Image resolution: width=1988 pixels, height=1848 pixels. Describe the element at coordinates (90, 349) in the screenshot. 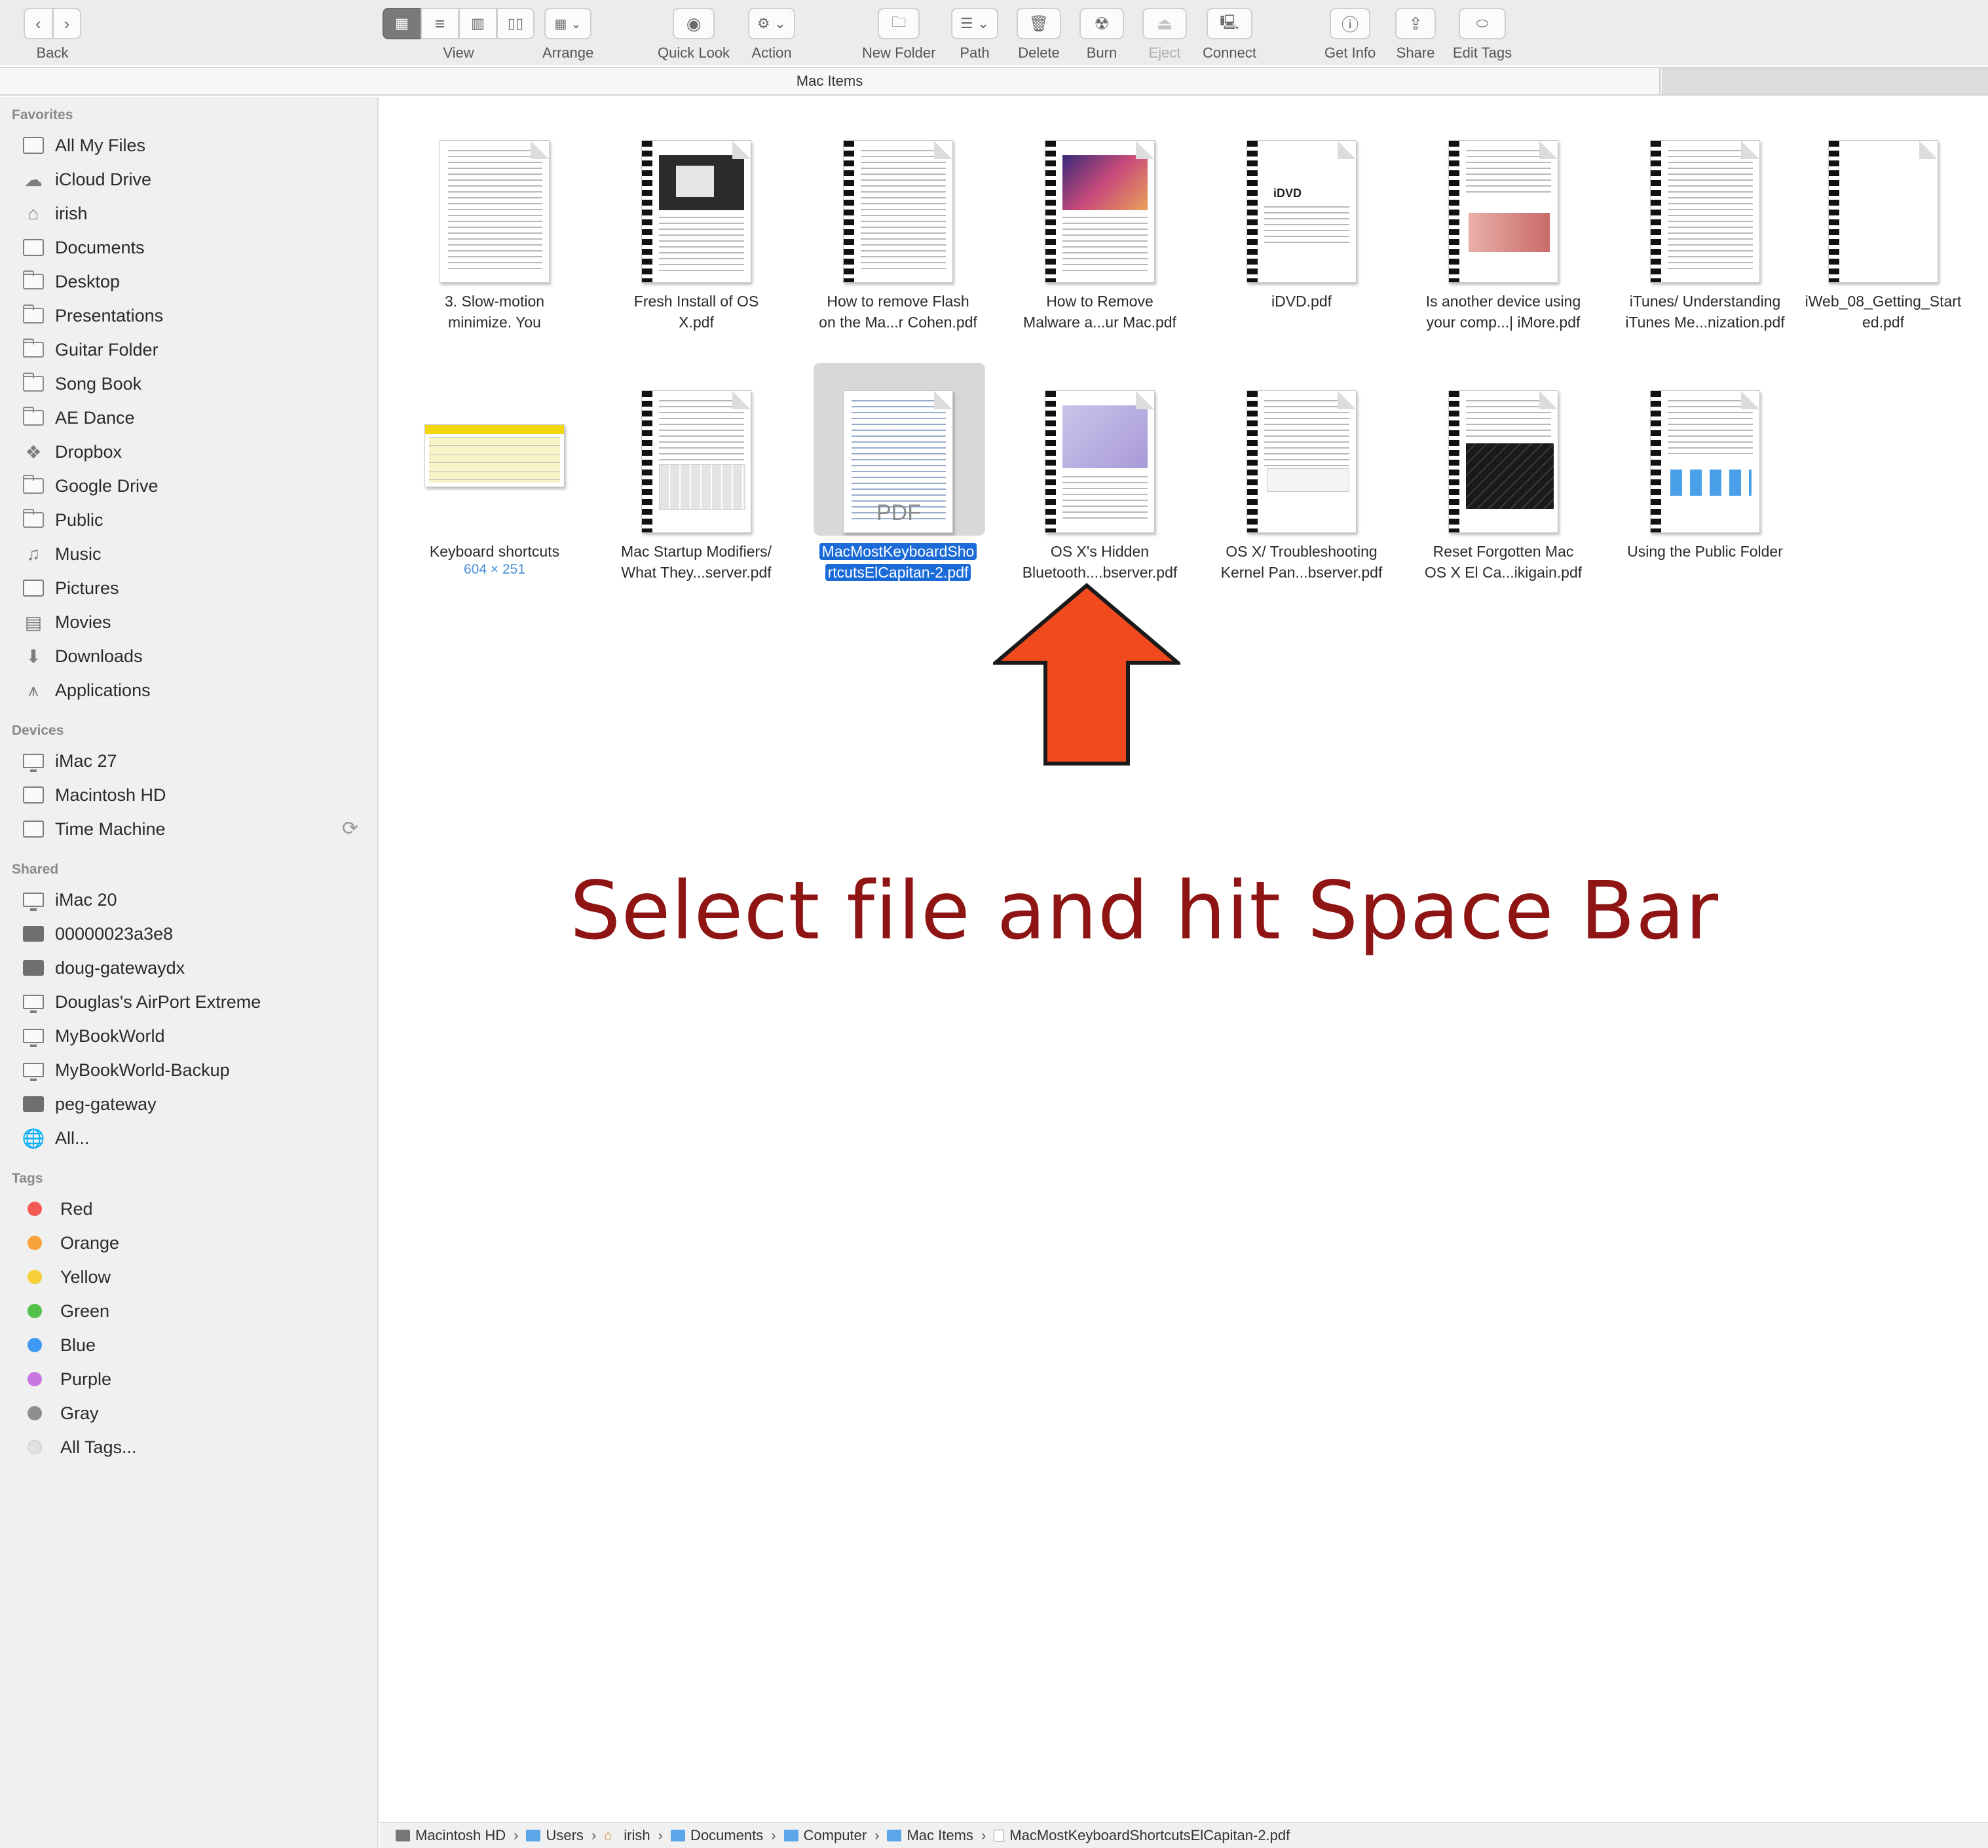

I see `sidebar-item-guitar-folder: Guitar Folder` at that location.